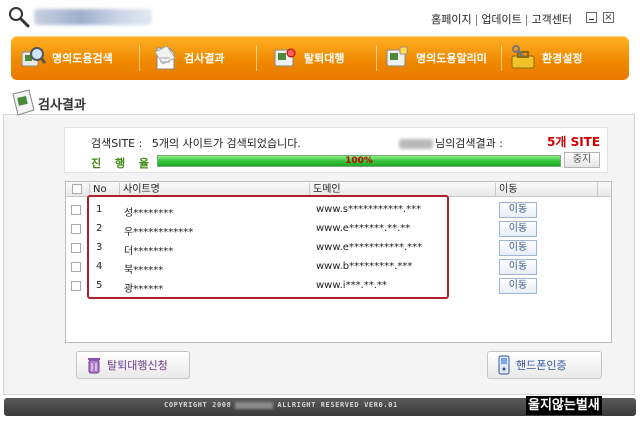  I want to click on close-button: ×, so click(608, 17).